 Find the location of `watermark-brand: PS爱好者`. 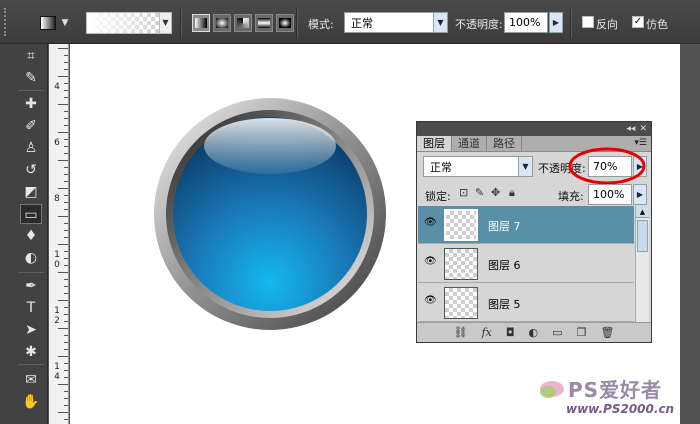

watermark-brand: PS爱好者 is located at coordinates (615, 390).